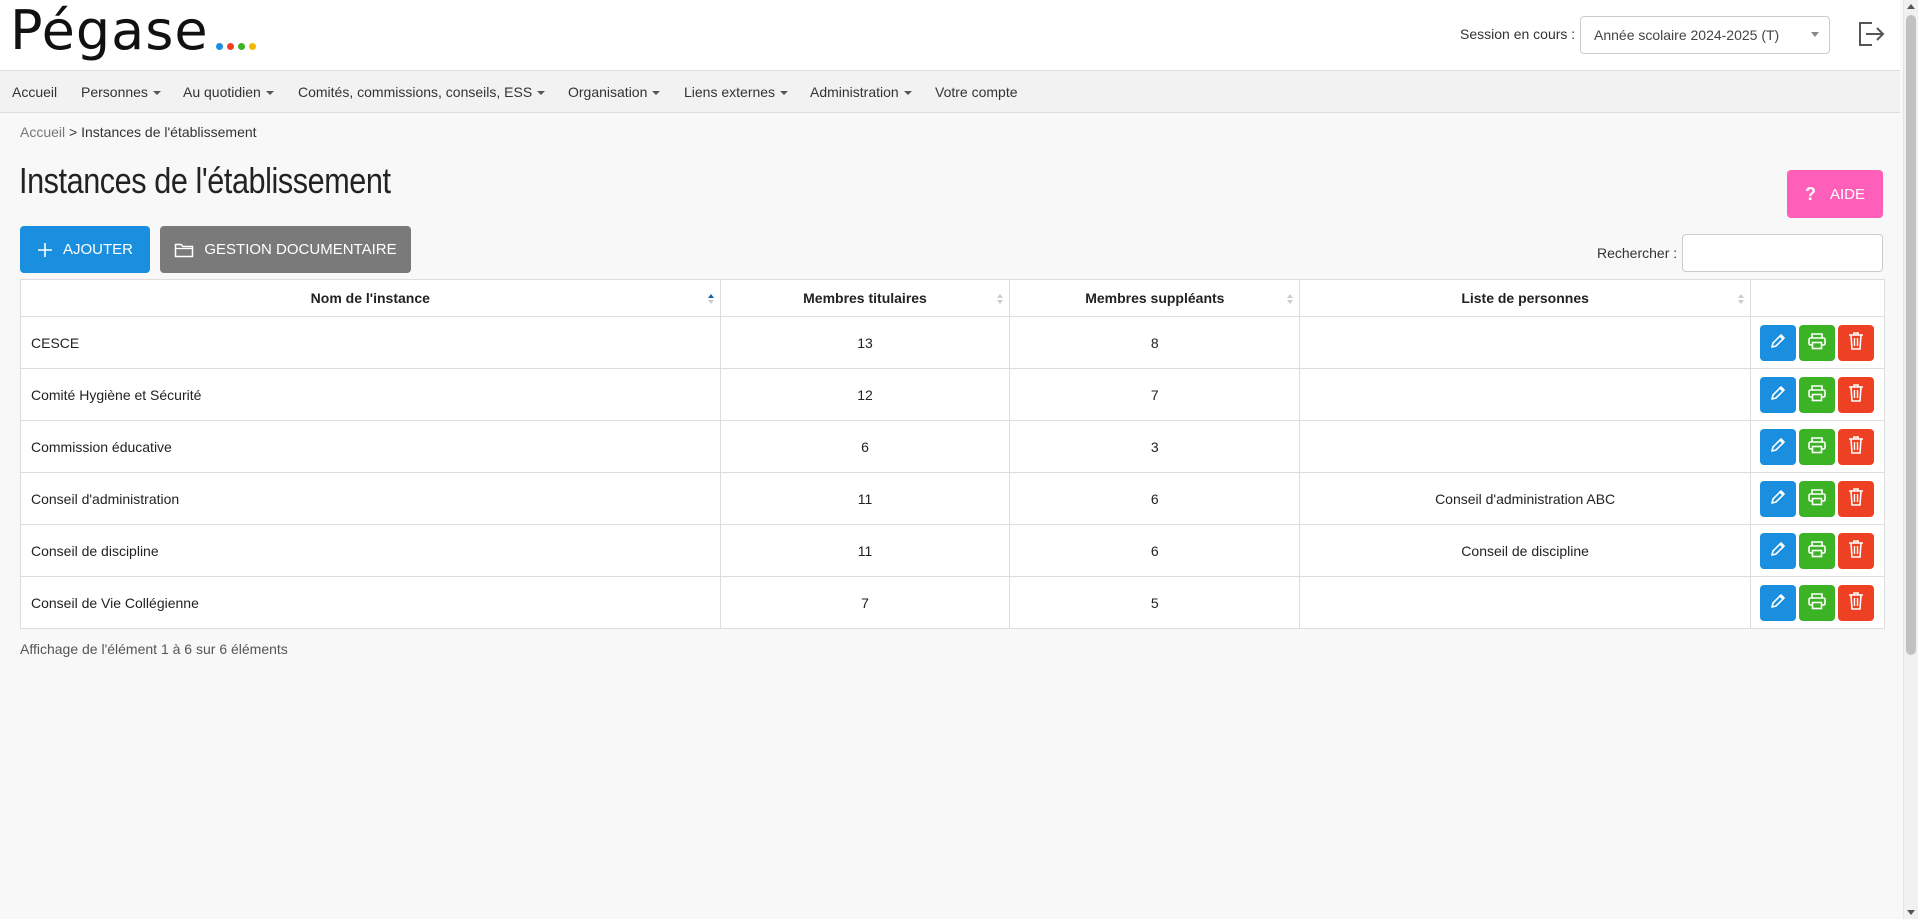 This screenshot has height=919, width=1918. Describe the element at coordinates (1871, 34) in the screenshot. I see `logout-icon` at that location.